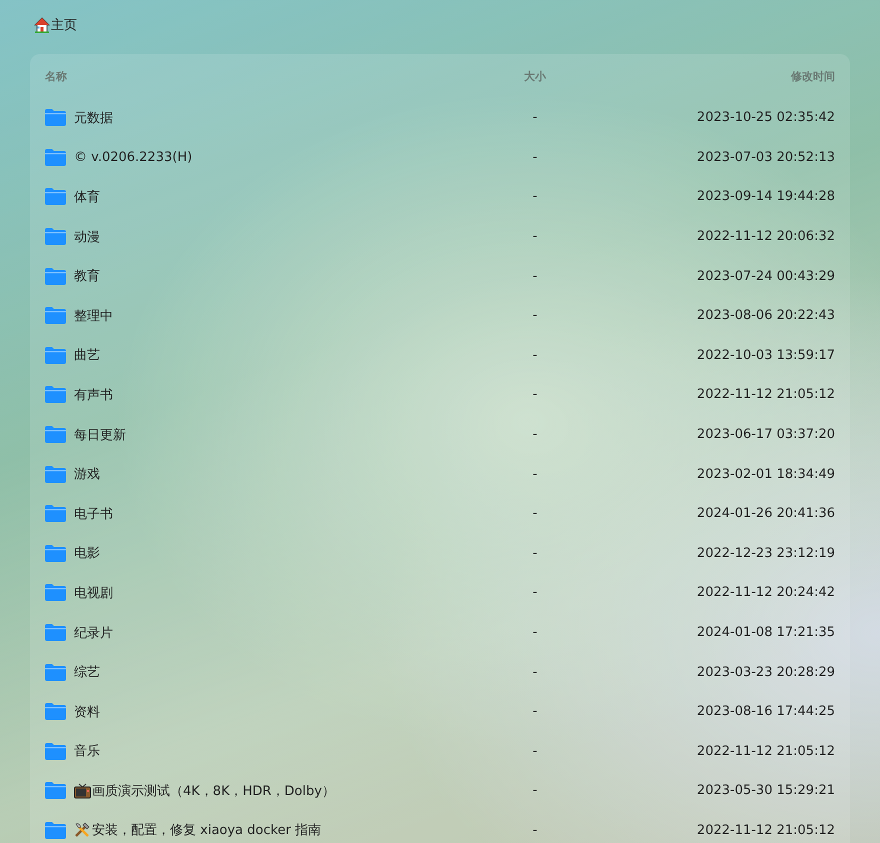 The width and height of the screenshot is (880, 843). Describe the element at coordinates (87, 711) in the screenshot. I see `folder-name: 资料` at that location.